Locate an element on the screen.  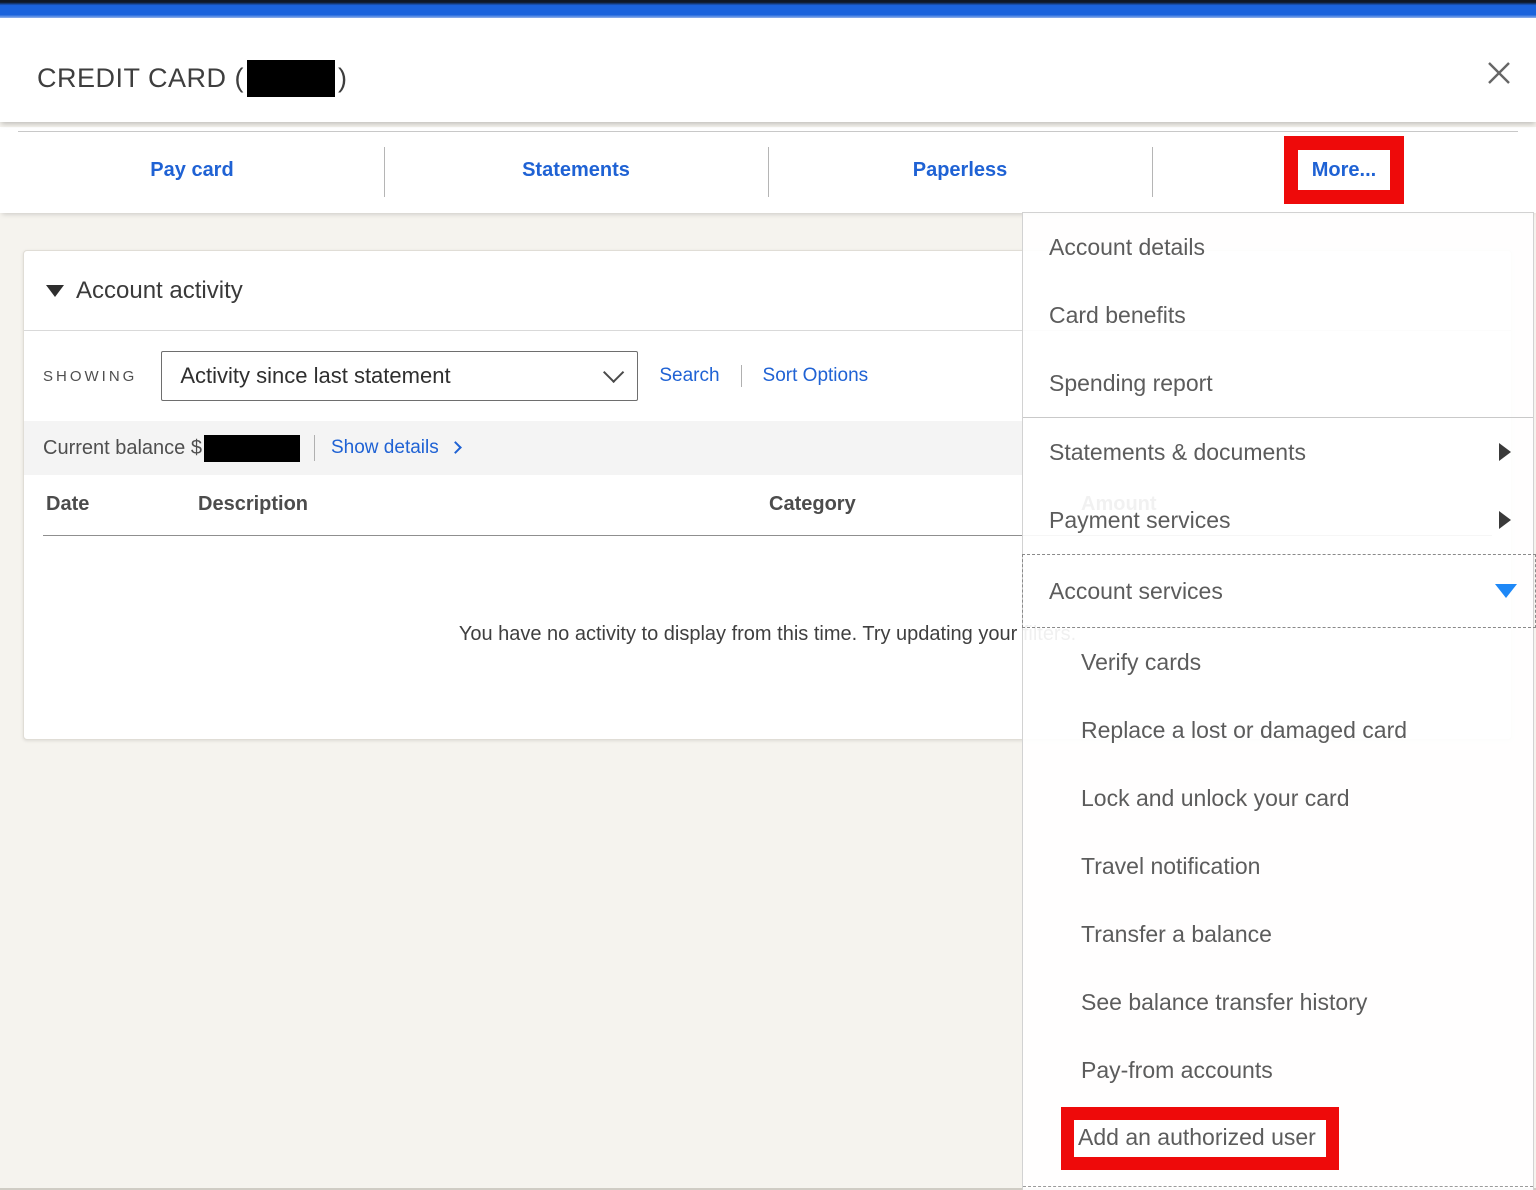
collapse-triangle-icon is located at coordinates (55, 290).